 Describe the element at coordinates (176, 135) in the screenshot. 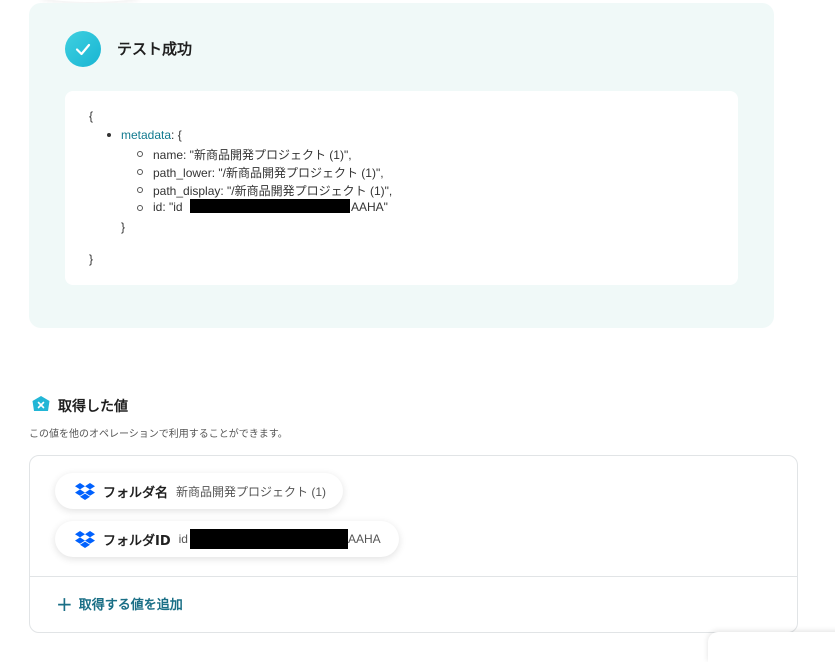

I see `json-metadata-open: : {` at that location.